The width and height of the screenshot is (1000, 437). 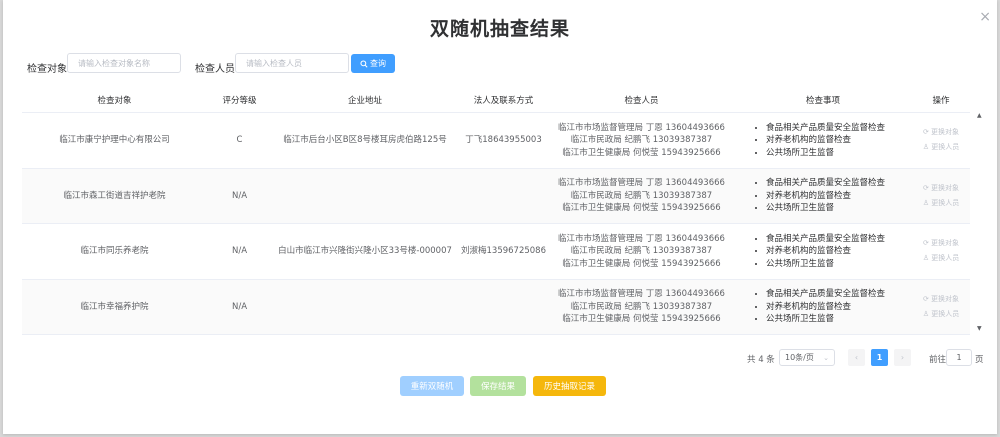 What do you see at coordinates (799, 357) in the screenshot?
I see `page-size-value: 10条/页` at bounding box center [799, 357].